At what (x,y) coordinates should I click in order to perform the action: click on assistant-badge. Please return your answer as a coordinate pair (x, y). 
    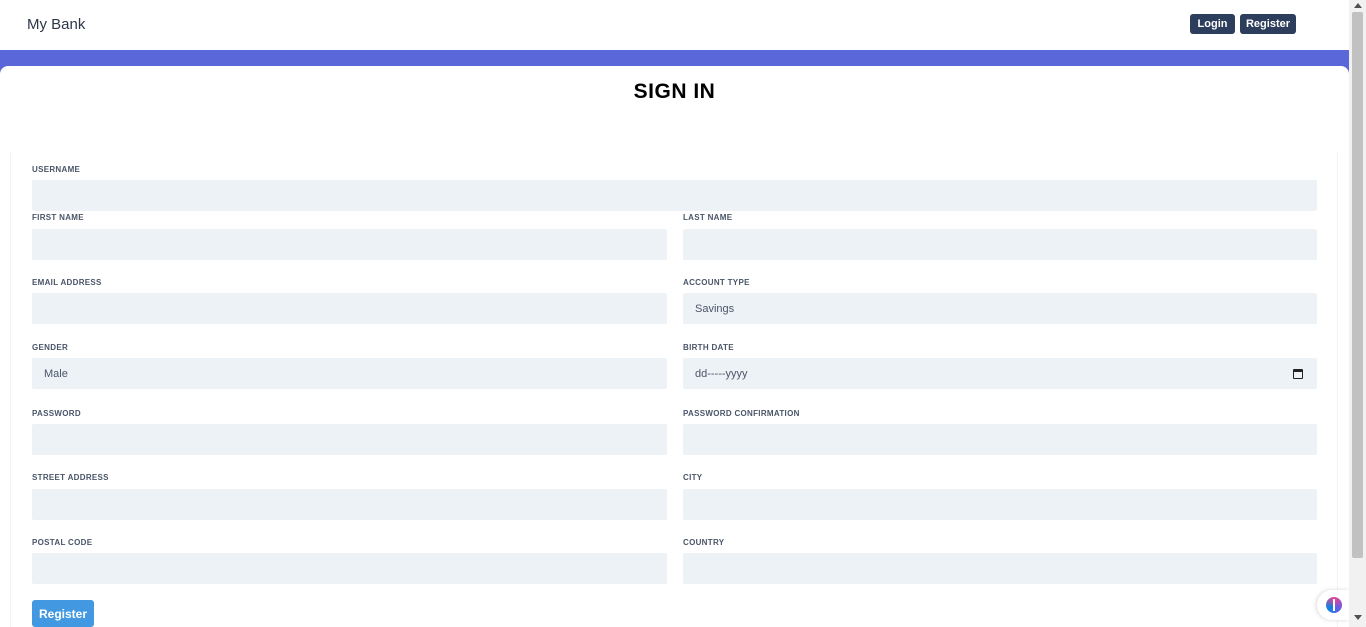
    Looking at the image, I should click on (1333, 605).